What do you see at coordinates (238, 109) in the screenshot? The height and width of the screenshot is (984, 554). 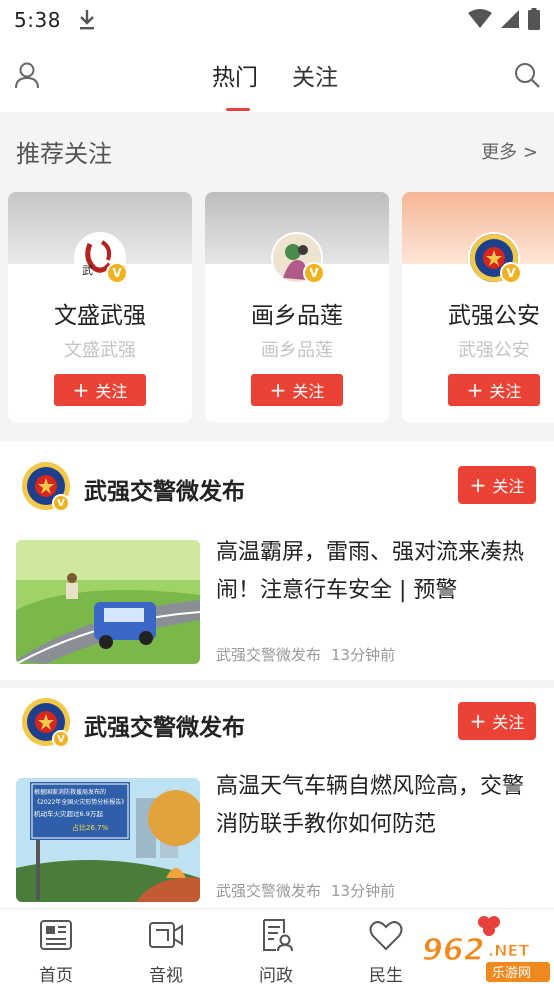 I see `active-tab-indicator` at bounding box center [238, 109].